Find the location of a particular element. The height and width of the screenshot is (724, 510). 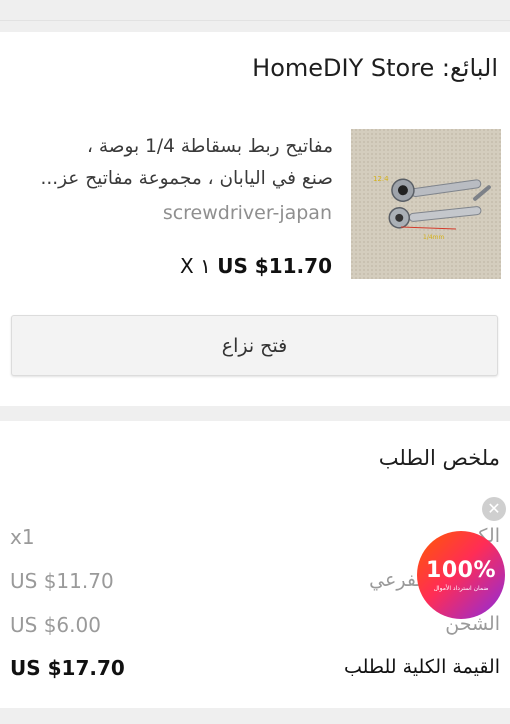

product-quantity: X ١ is located at coordinates (195, 266).